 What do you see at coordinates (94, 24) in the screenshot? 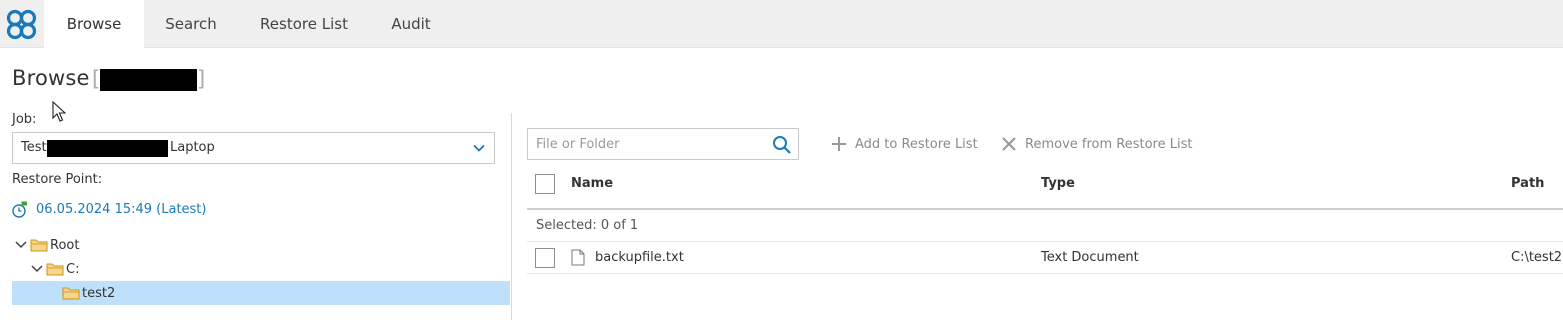
I see `tab-browse: Browse` at bounding box center [94, 24].